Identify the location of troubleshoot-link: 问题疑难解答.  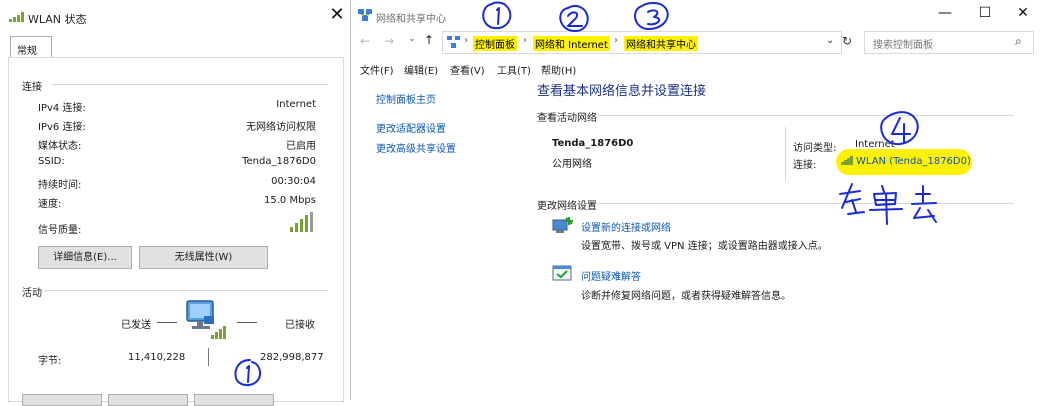
(611, 275).